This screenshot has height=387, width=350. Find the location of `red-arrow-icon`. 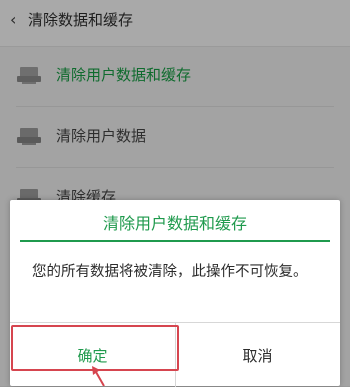

red-arrow-icon is located at coordinates (98, 376).